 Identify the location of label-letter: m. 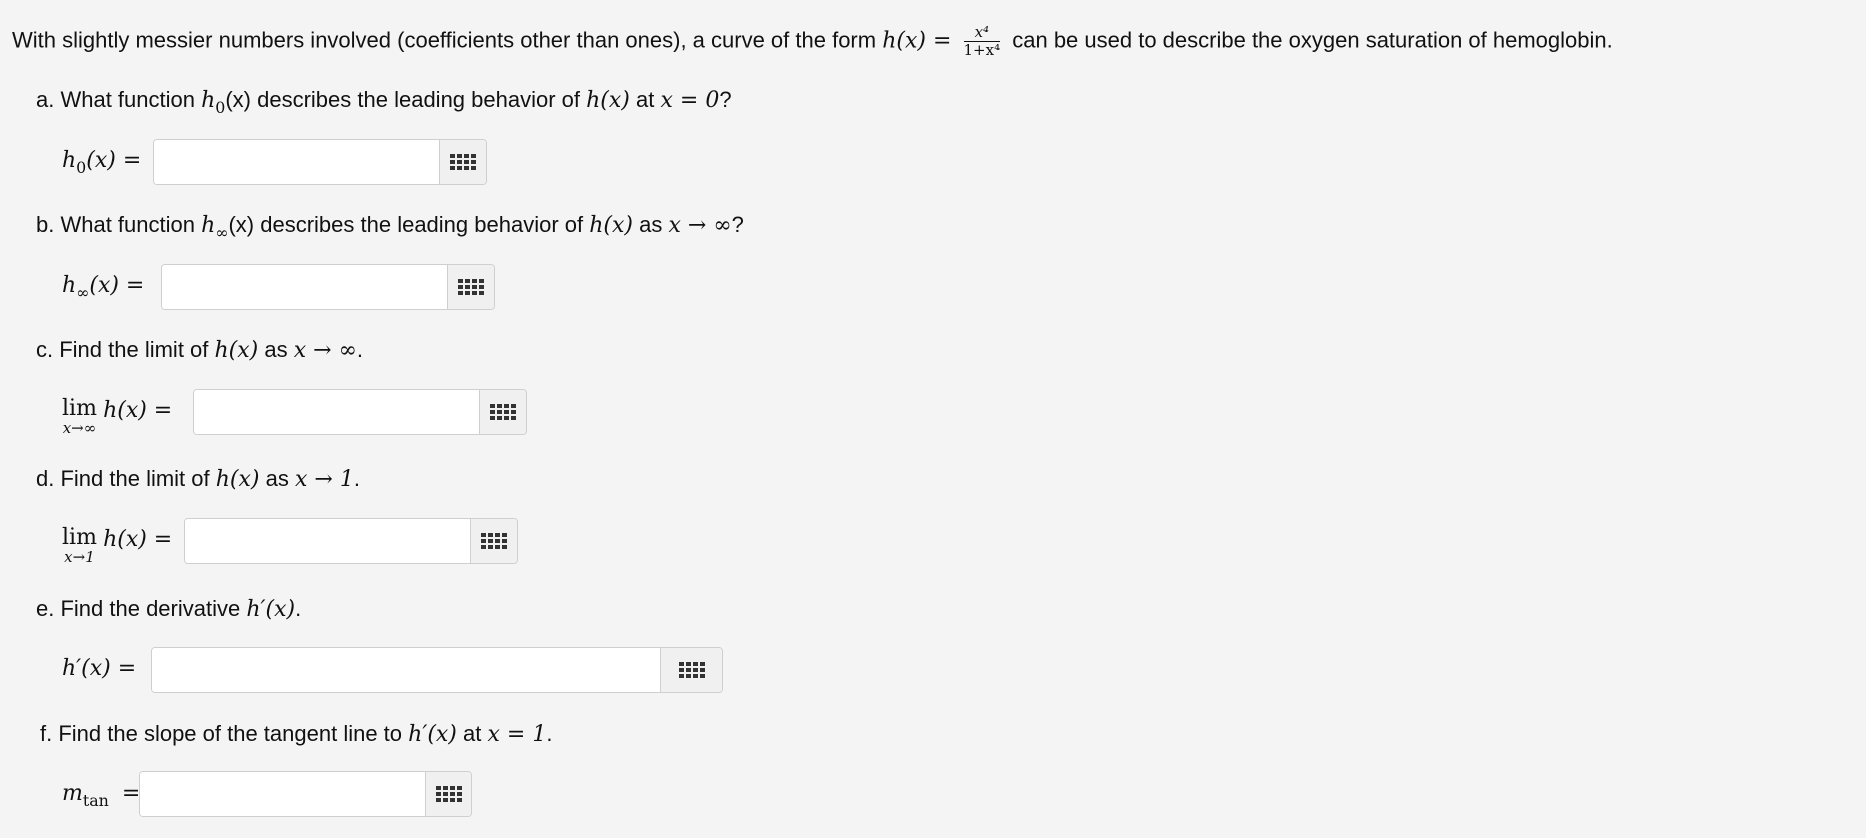
(72, 793).